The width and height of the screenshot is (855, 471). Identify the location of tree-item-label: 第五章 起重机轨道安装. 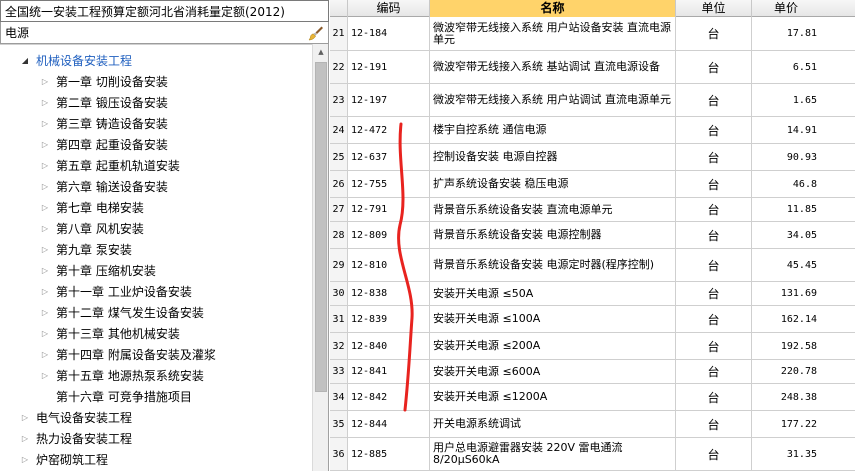
(118, 166).